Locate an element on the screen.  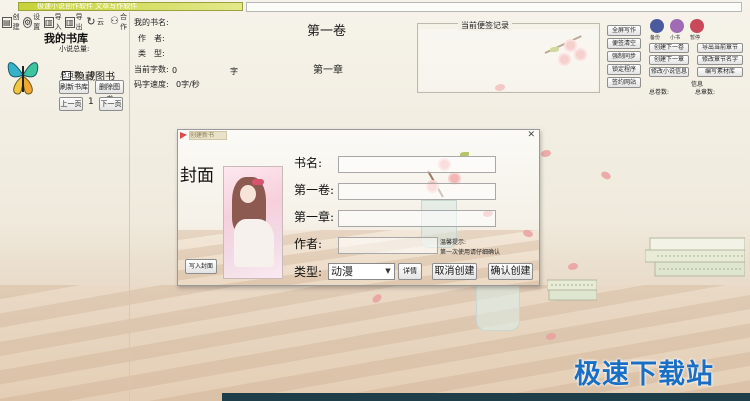
create-next-volume-button: 创建下一卷 is located at coordinates (669, 48).